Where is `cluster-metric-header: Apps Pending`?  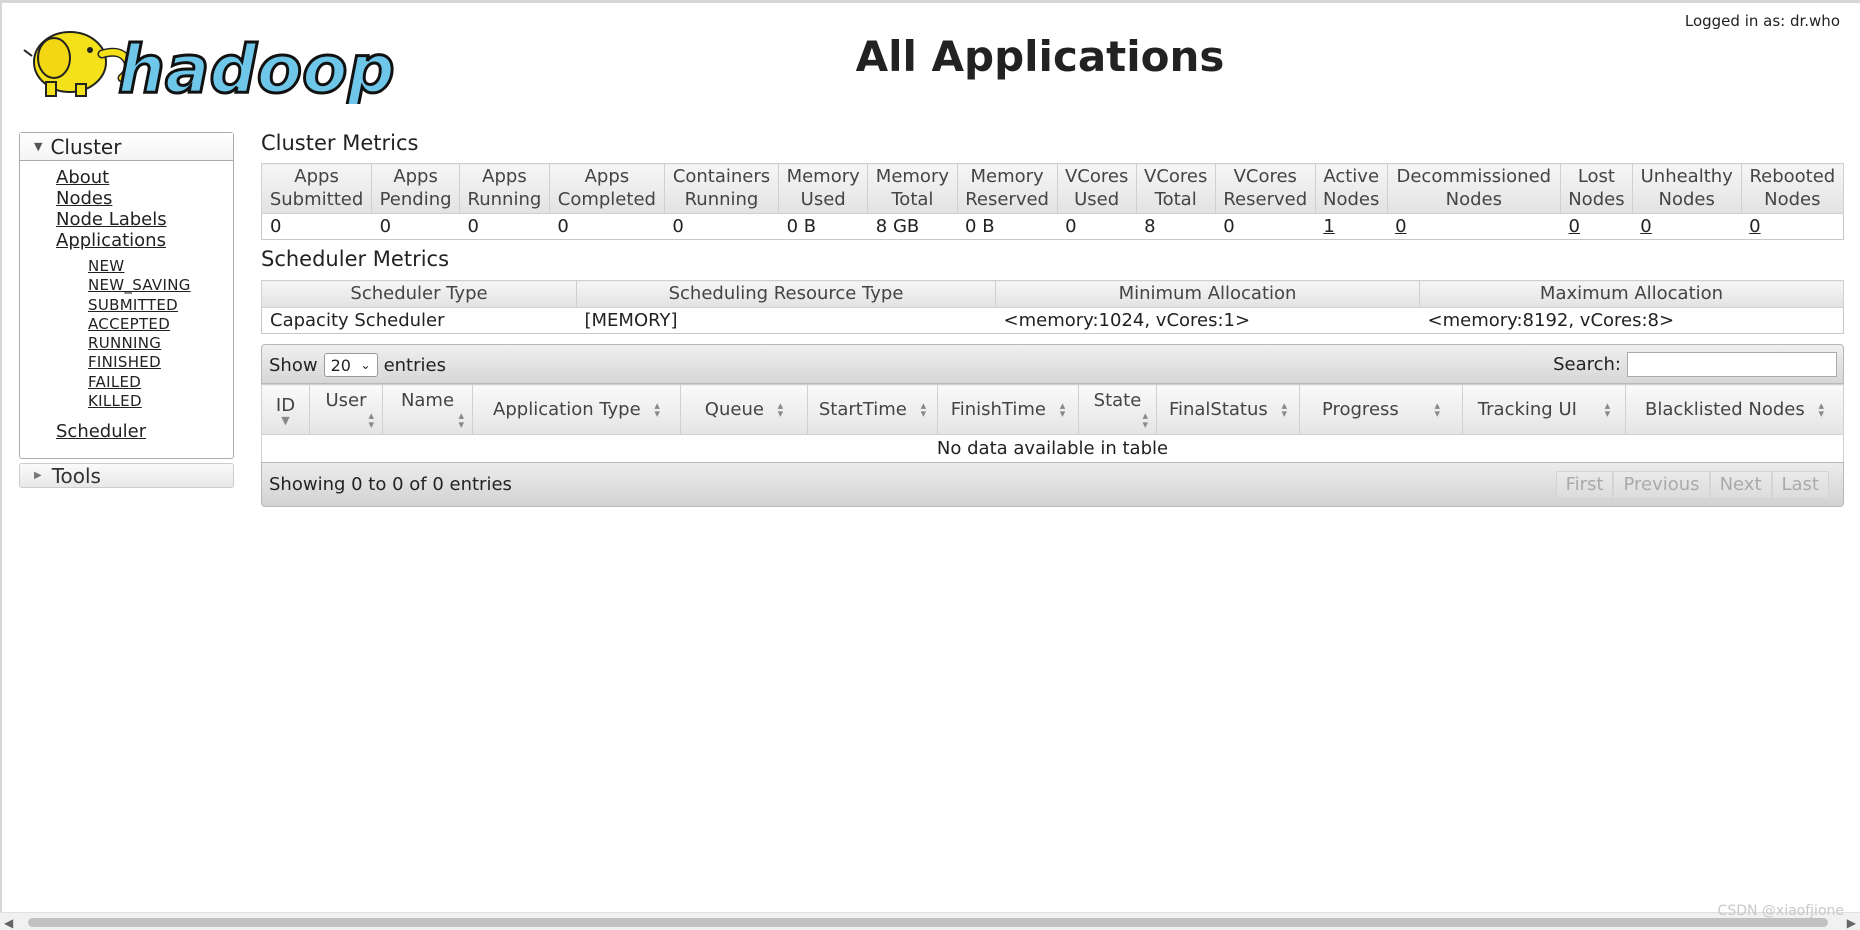 cluster-metric-header: Apps Pending is located at coordinates (416, 188).